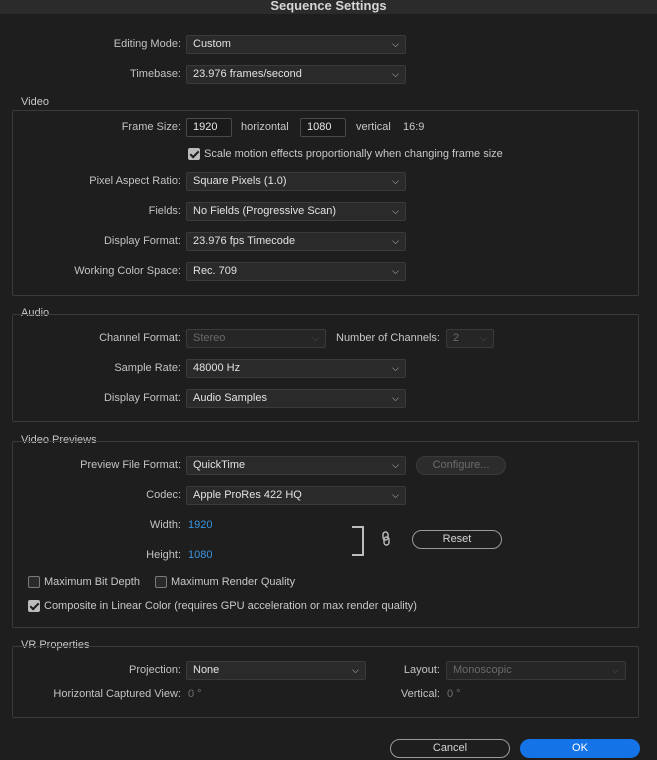  I want to click on preview-width-value: 1920, so click(200, 525).